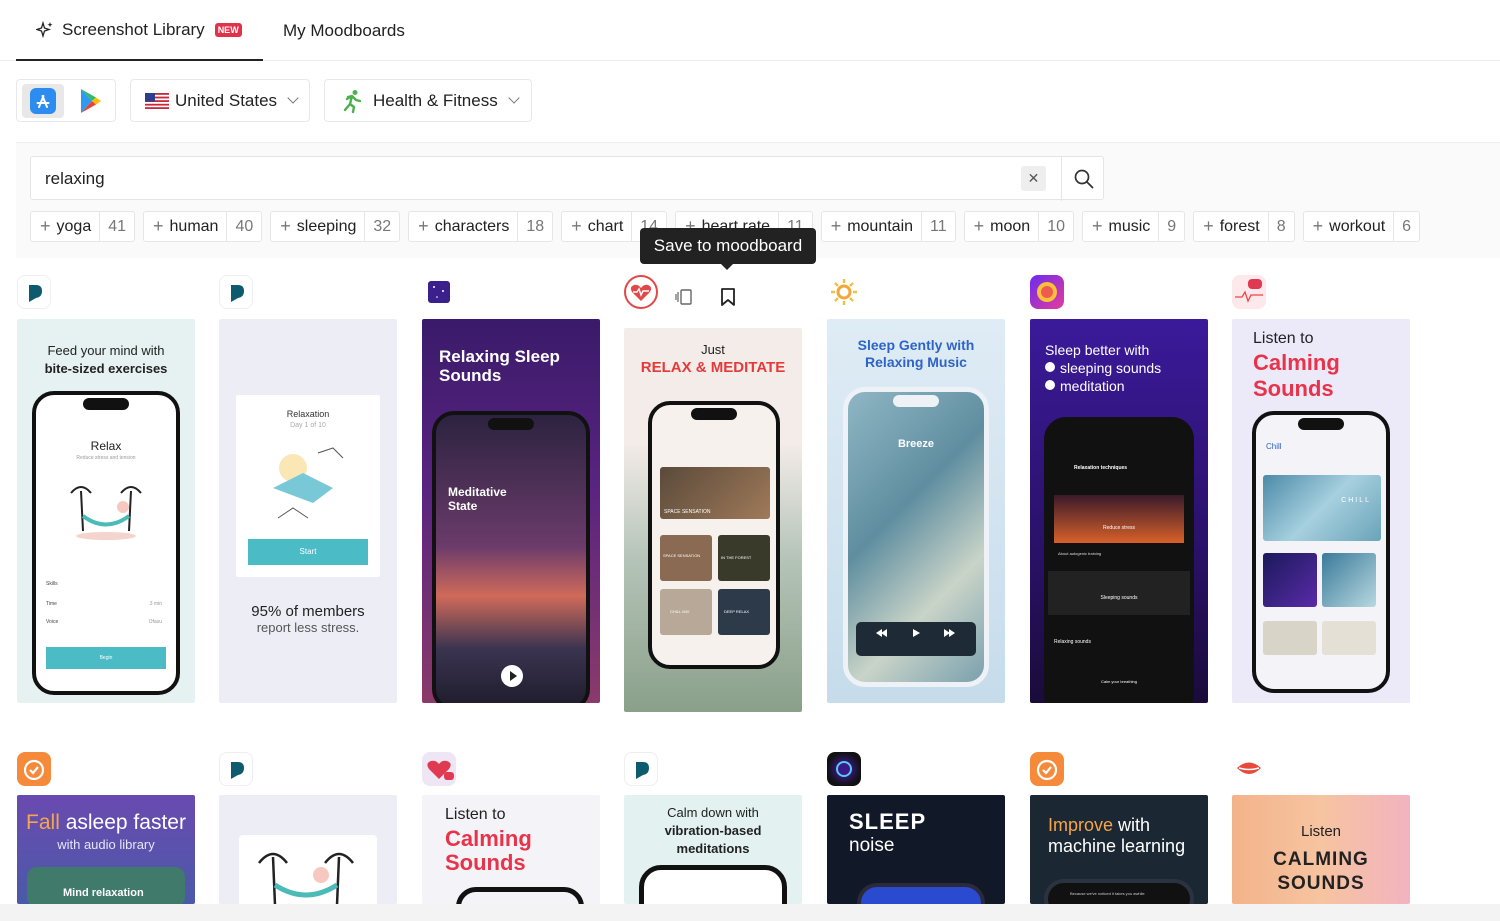 The width and height of the screenshot is (1500, 921). I want to click on search-input, so click(495, 179).